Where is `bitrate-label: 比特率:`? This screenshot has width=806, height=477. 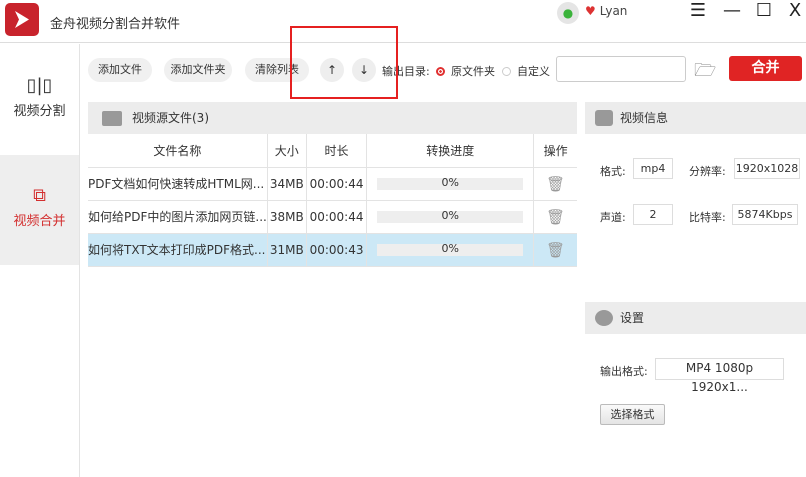 bitrate-label: 比特率: is located at coordinates (707, 217).